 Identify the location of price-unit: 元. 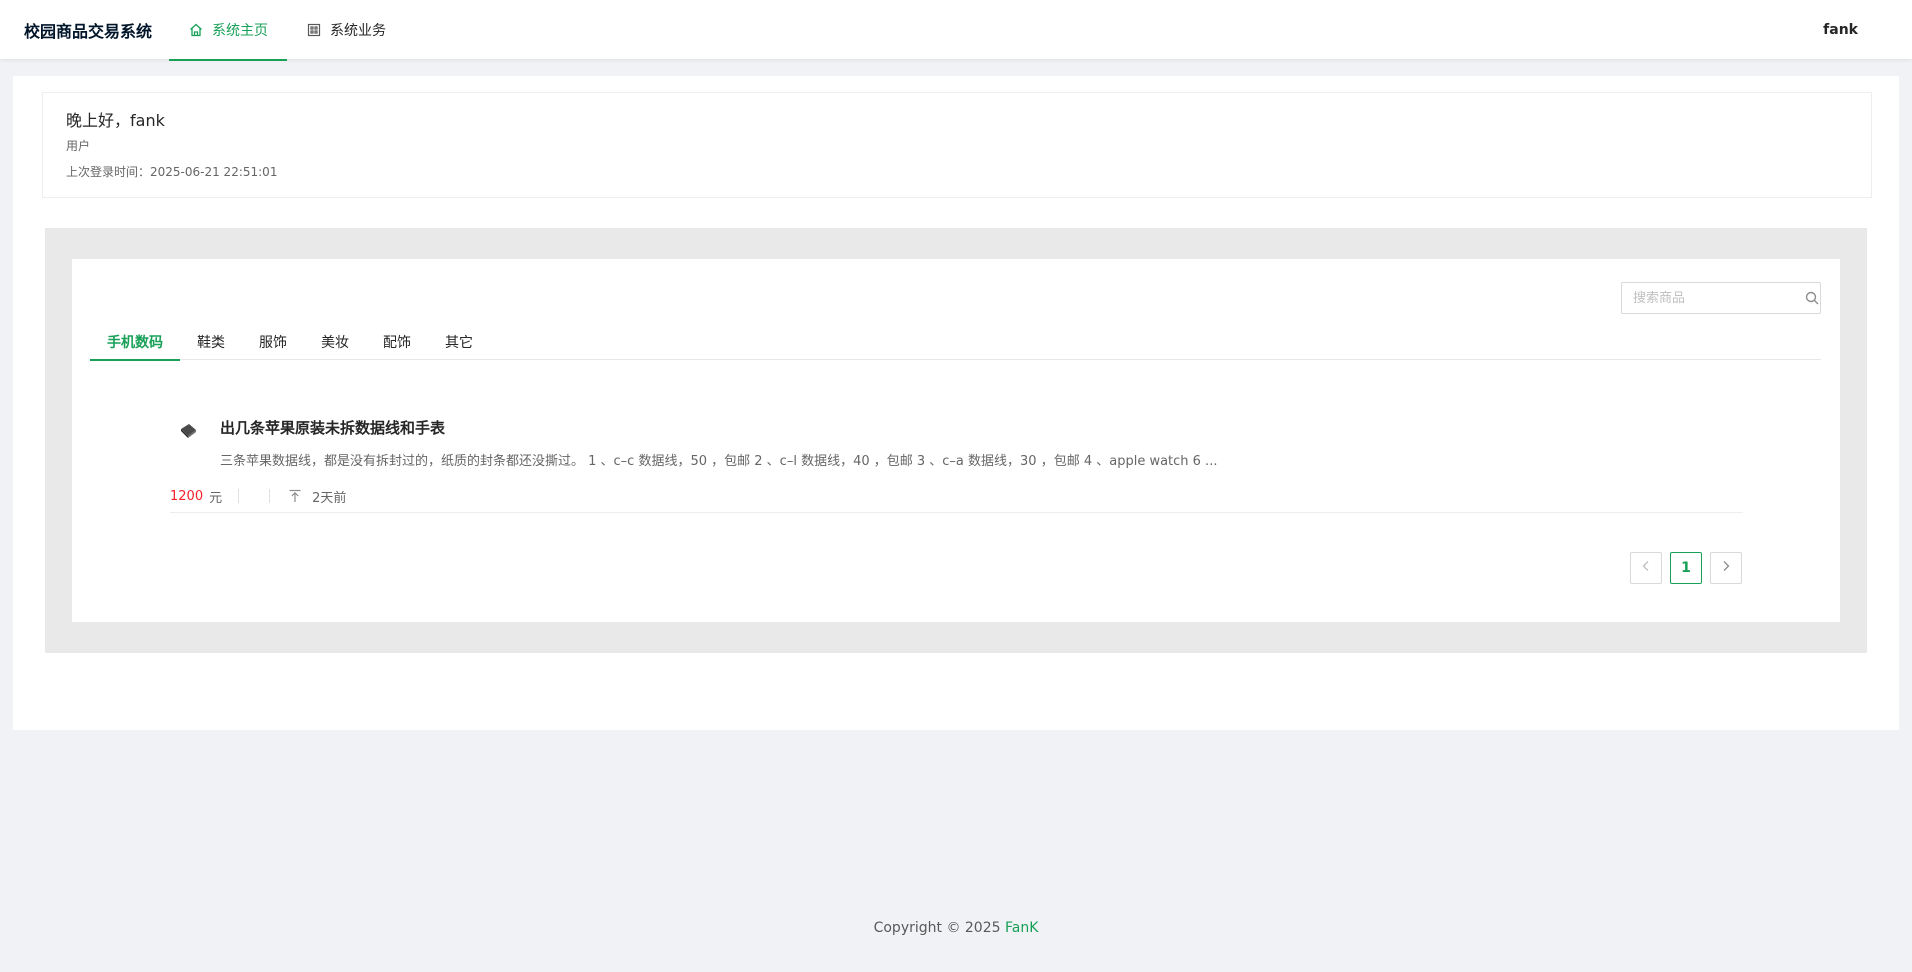
(216, 498).